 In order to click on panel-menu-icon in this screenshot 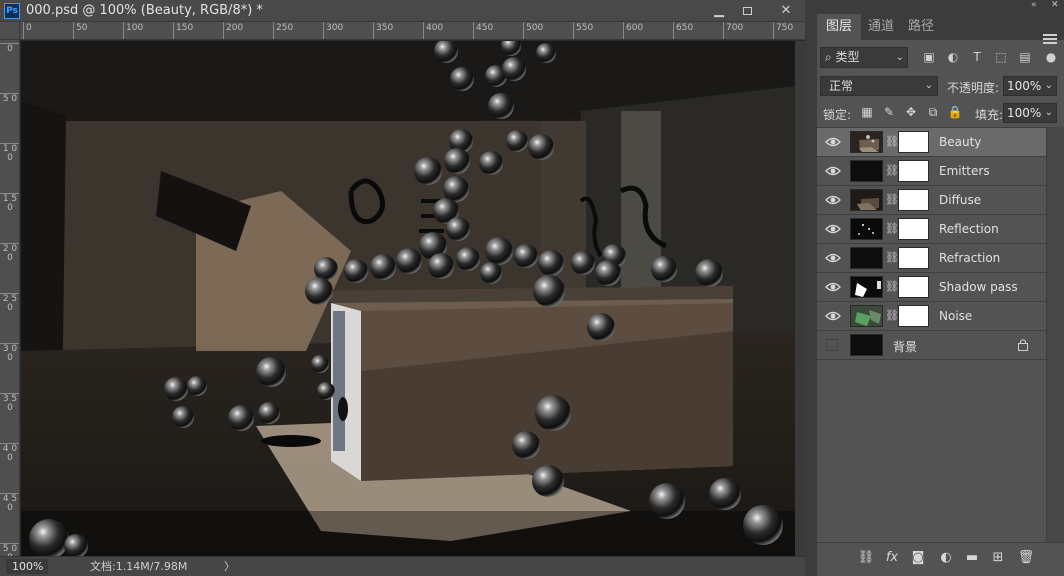, I will do `click(1050, 40)`.